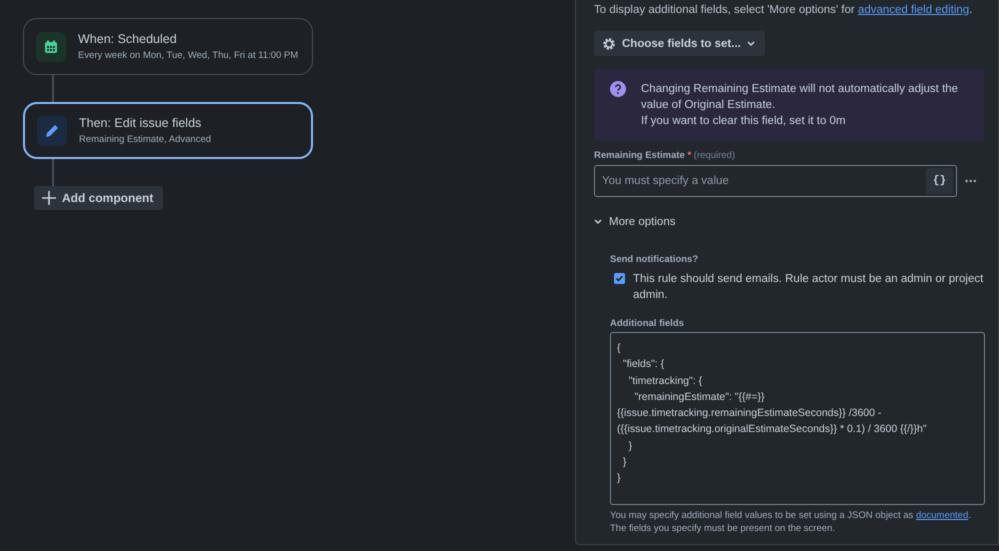  I want to click on more-options-toggle: More options, so click(635, 222).